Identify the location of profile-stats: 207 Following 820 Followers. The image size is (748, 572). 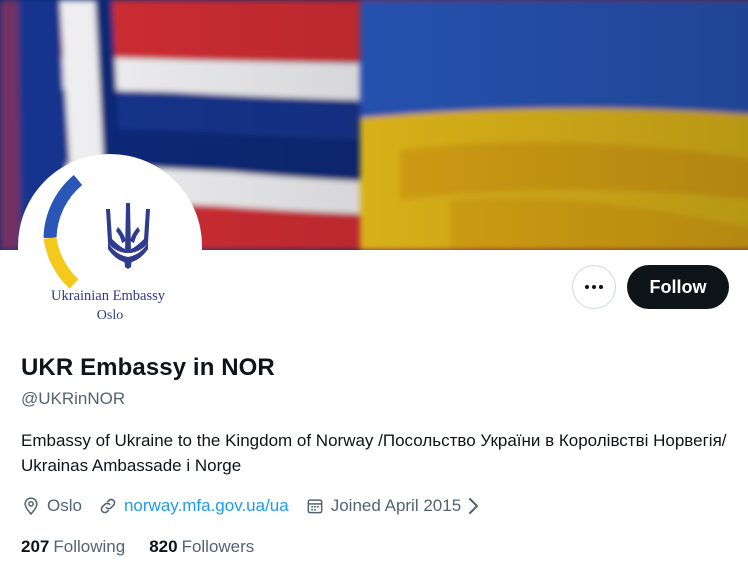
(149, 547).